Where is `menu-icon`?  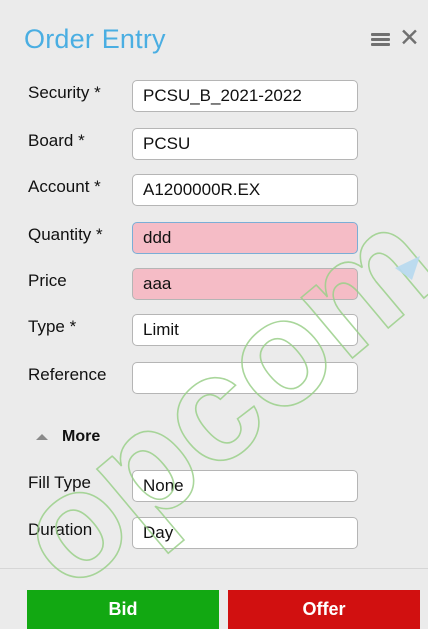
menu-icon is located at coordinates (381, 38).